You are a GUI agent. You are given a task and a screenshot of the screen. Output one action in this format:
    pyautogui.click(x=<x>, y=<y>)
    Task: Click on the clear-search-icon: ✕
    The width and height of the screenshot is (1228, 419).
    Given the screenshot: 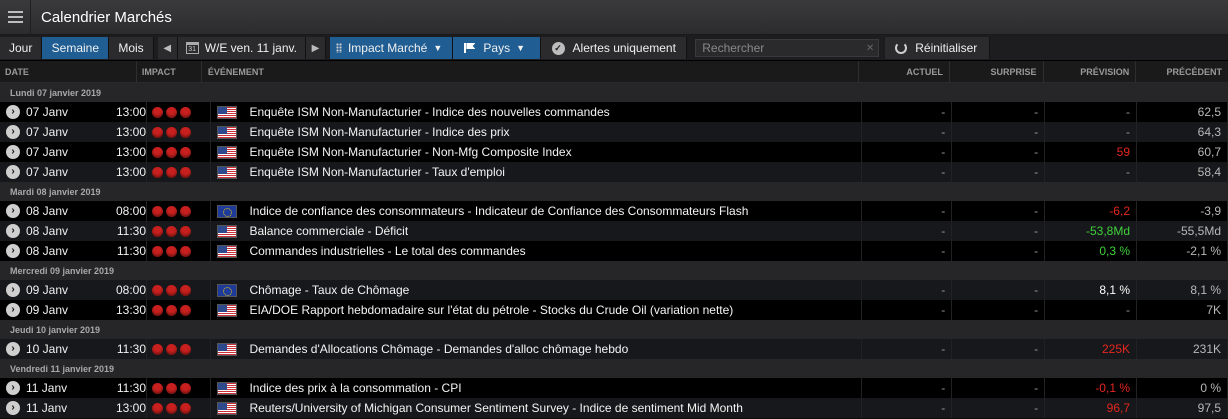 What is the action you would take?
    pyautogui.click(x=870, y=48)
    